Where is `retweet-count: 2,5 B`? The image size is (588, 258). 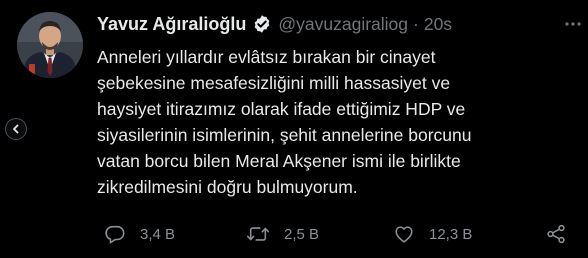 retweet-count: 2,5 B is located at coordinates (302, 234).